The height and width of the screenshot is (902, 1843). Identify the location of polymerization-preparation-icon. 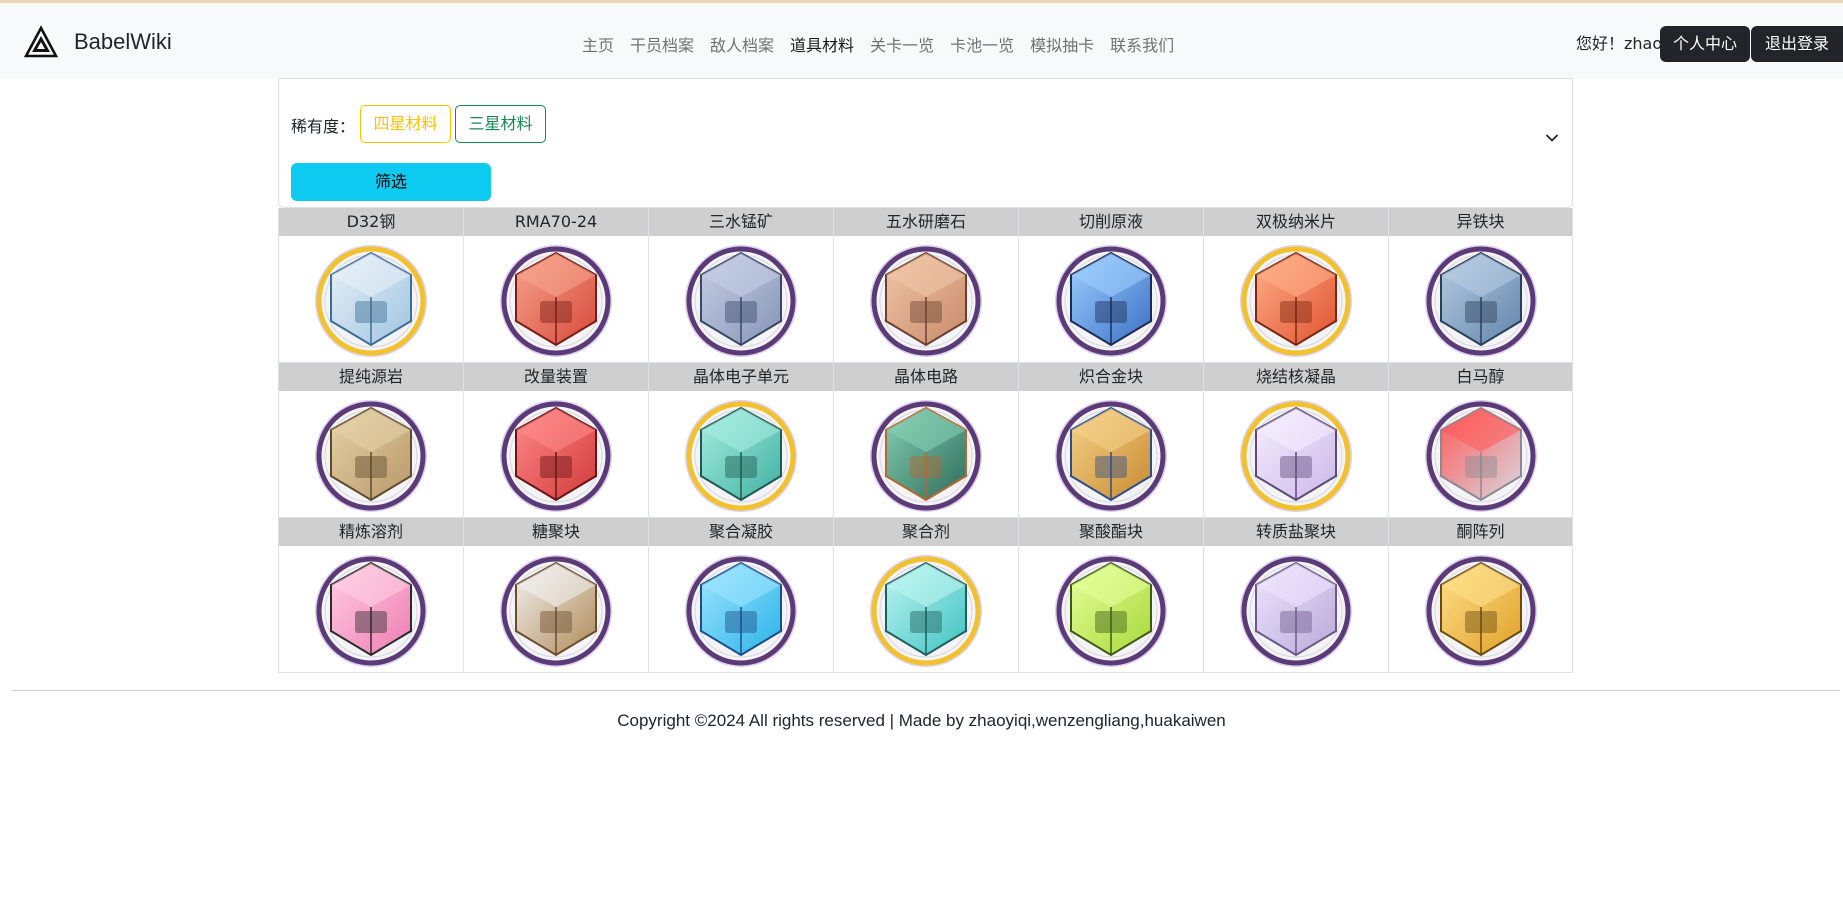
(926, 611).